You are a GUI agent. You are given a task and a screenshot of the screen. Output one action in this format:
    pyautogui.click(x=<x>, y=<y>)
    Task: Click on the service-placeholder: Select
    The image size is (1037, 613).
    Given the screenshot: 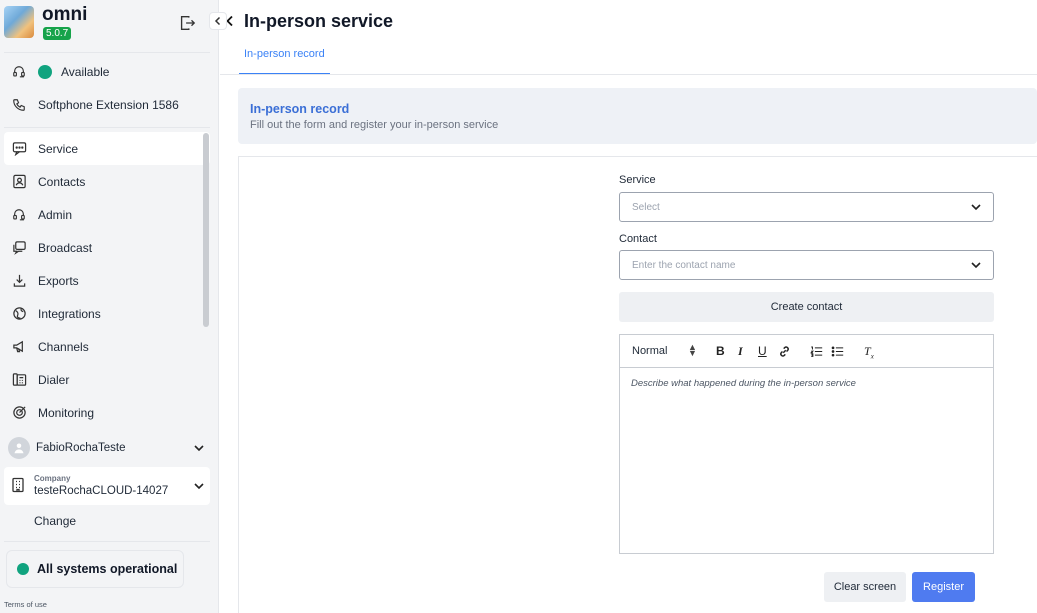 What is the action you would take?
    pyautogui.click(x=646, y=207)
    